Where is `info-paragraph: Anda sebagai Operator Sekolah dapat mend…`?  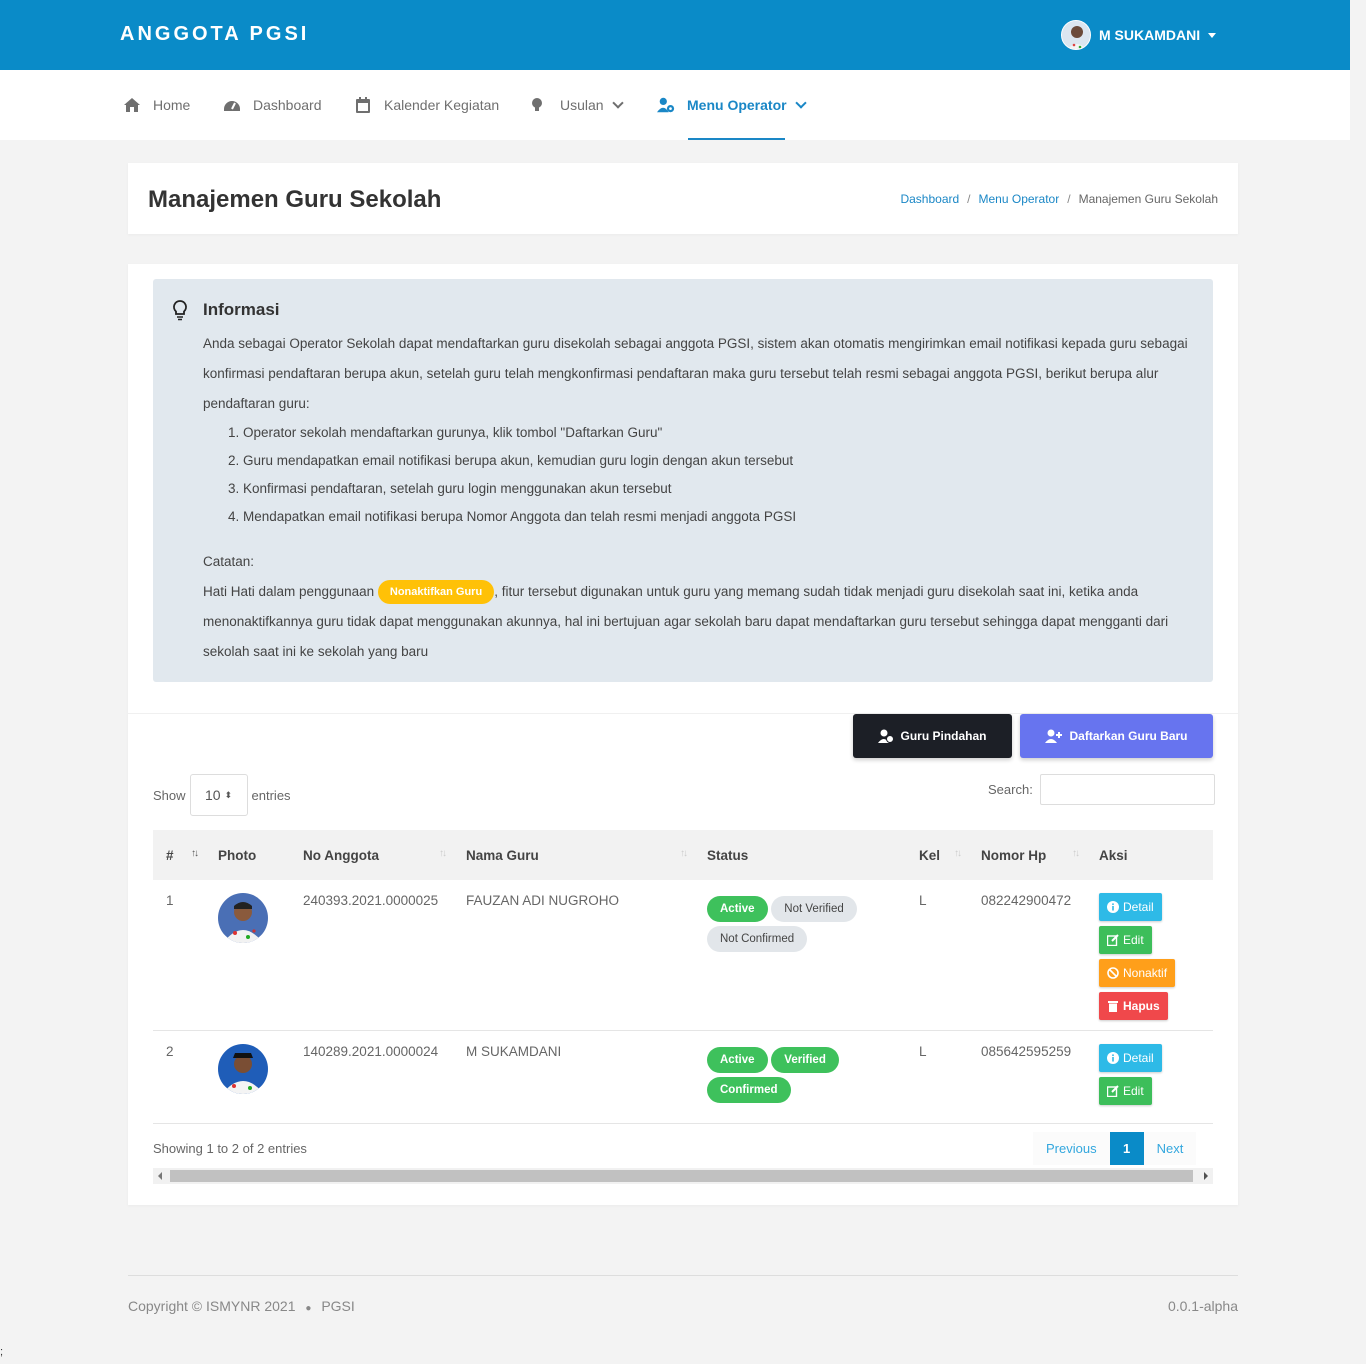 info-paragraph: Anda sebagai Operator Sekolah dapat mend… is located at coordinates (695, 373).